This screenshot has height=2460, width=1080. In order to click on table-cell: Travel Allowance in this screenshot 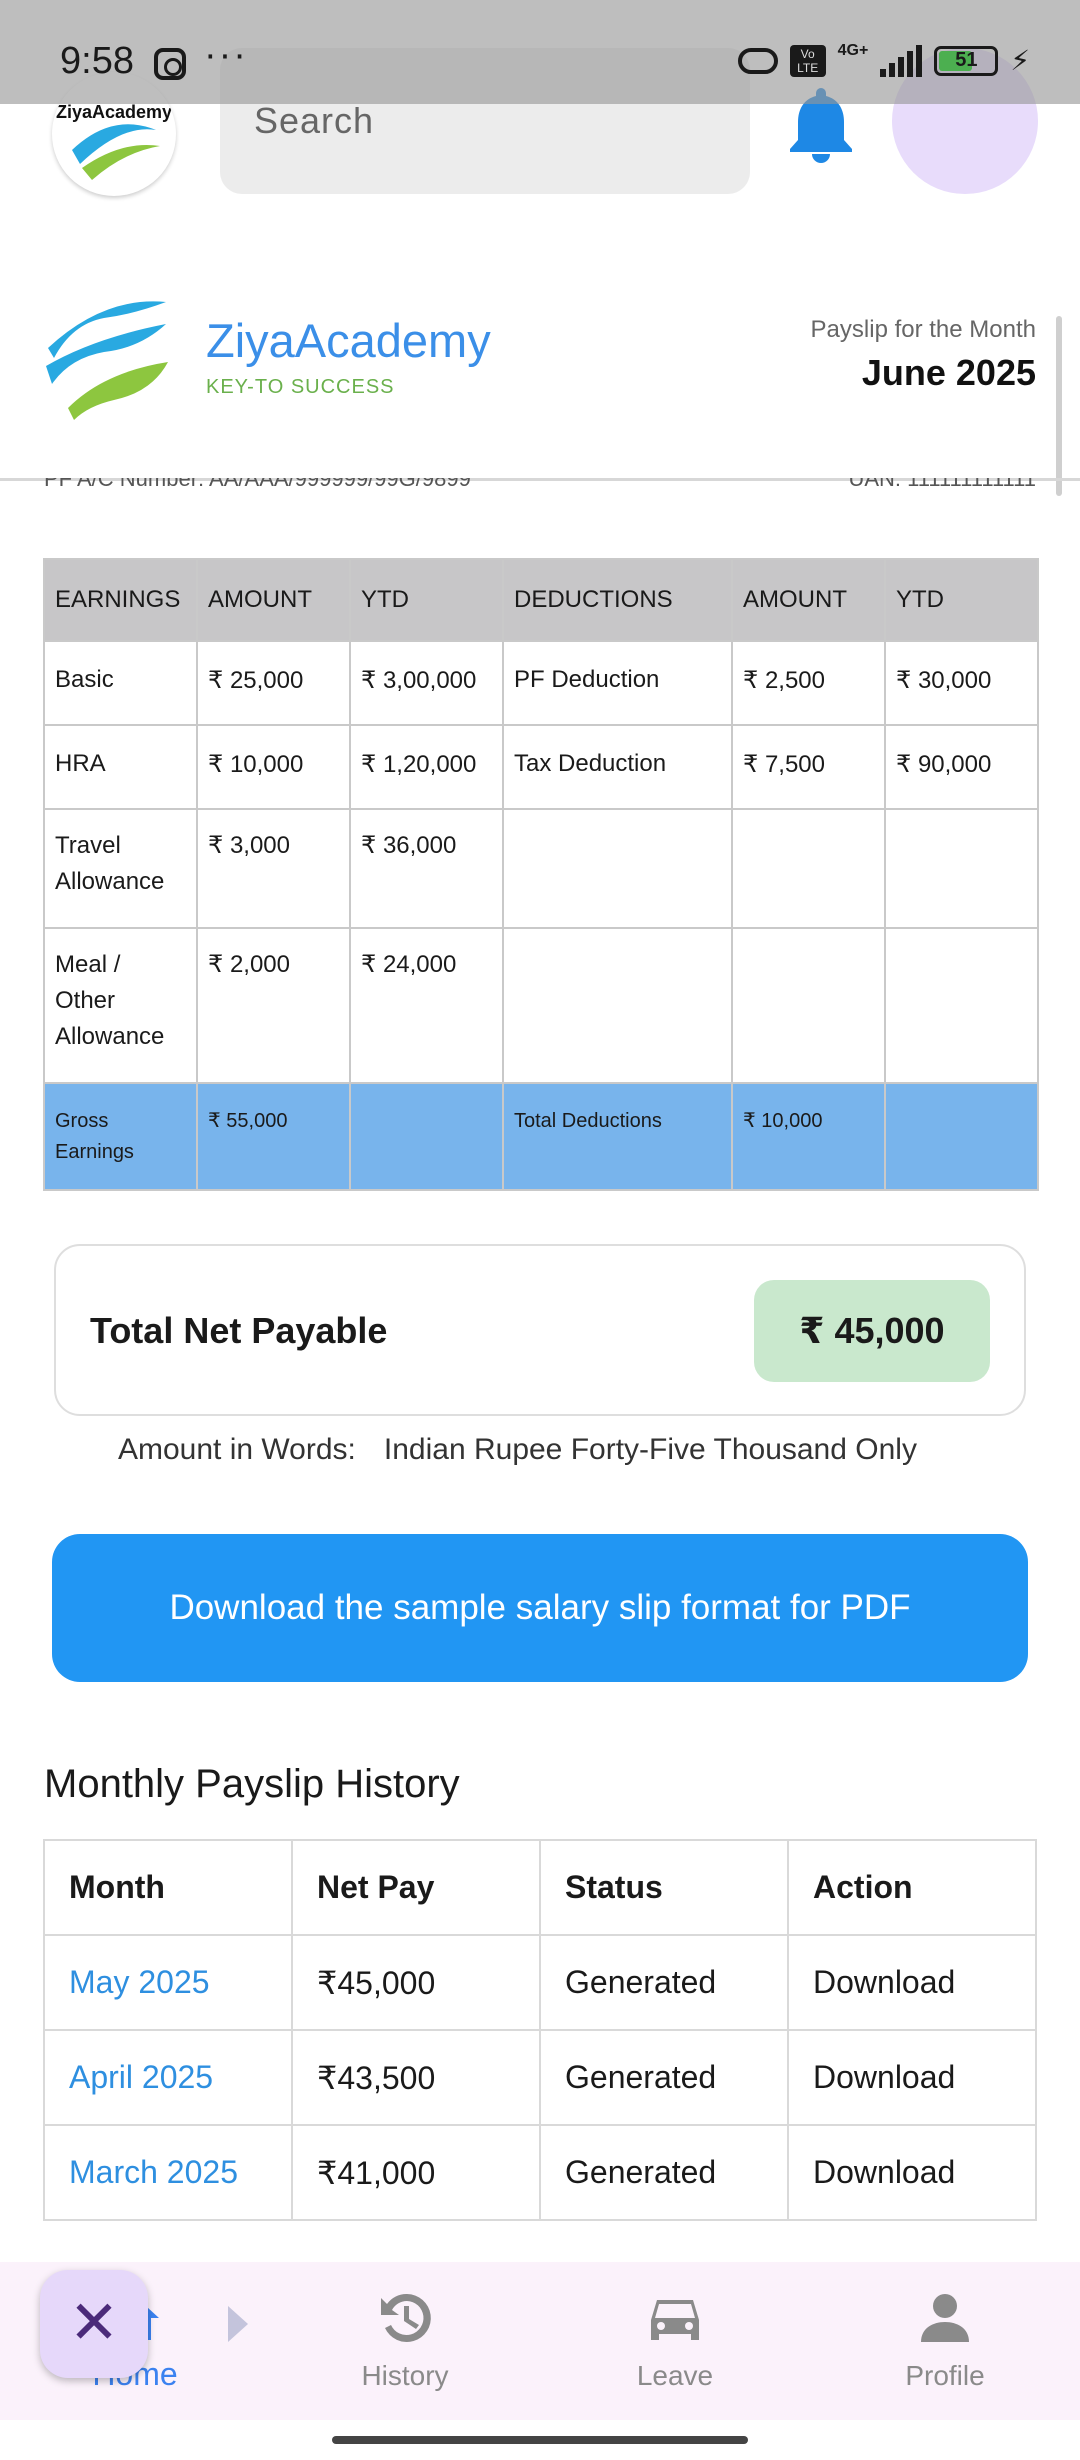, I will do `click(120, 868)`.